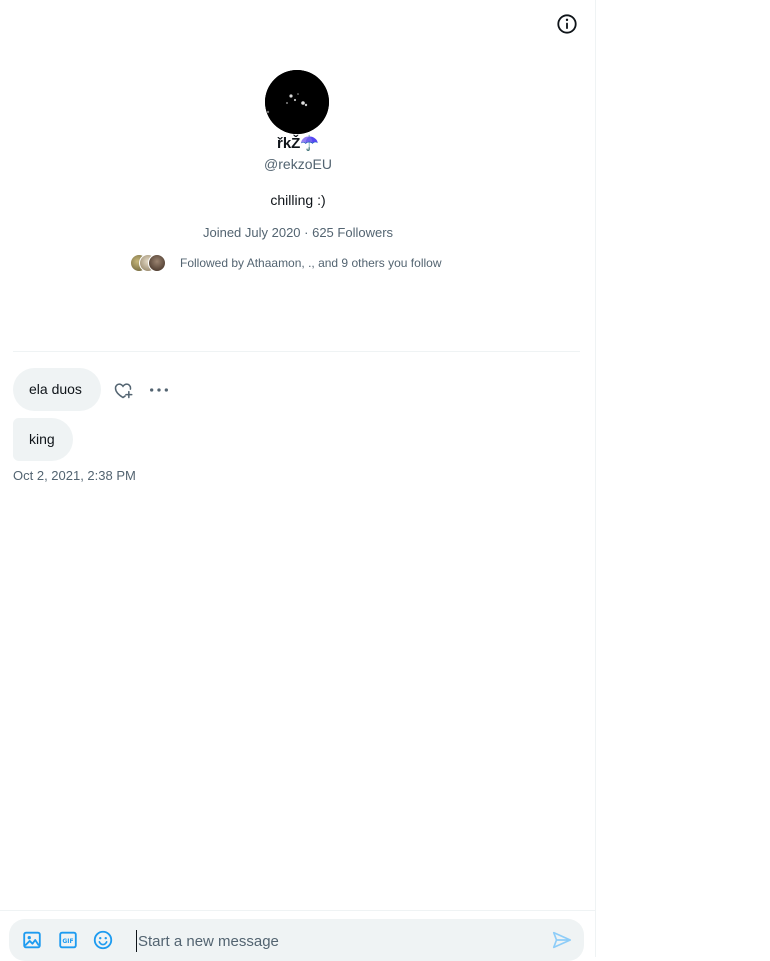 Image resolution: width=770 pixels, height=961 pixels. I want to click on avatar-image, so click(297, 102).